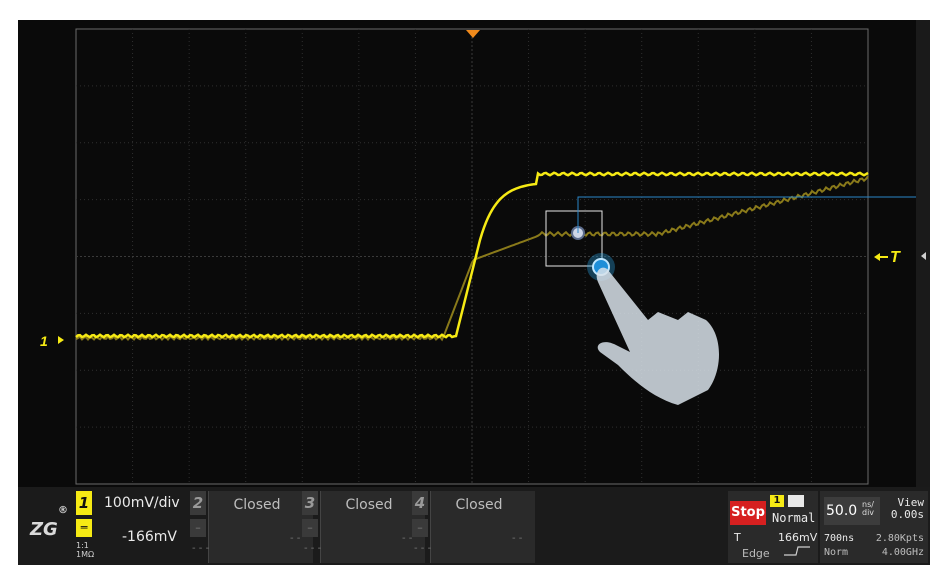 This screenshot has width=939, height=583. Describe the element at coordinates (479, 505) in the screenshot. I see `channel-4-state: Closed` at that location.